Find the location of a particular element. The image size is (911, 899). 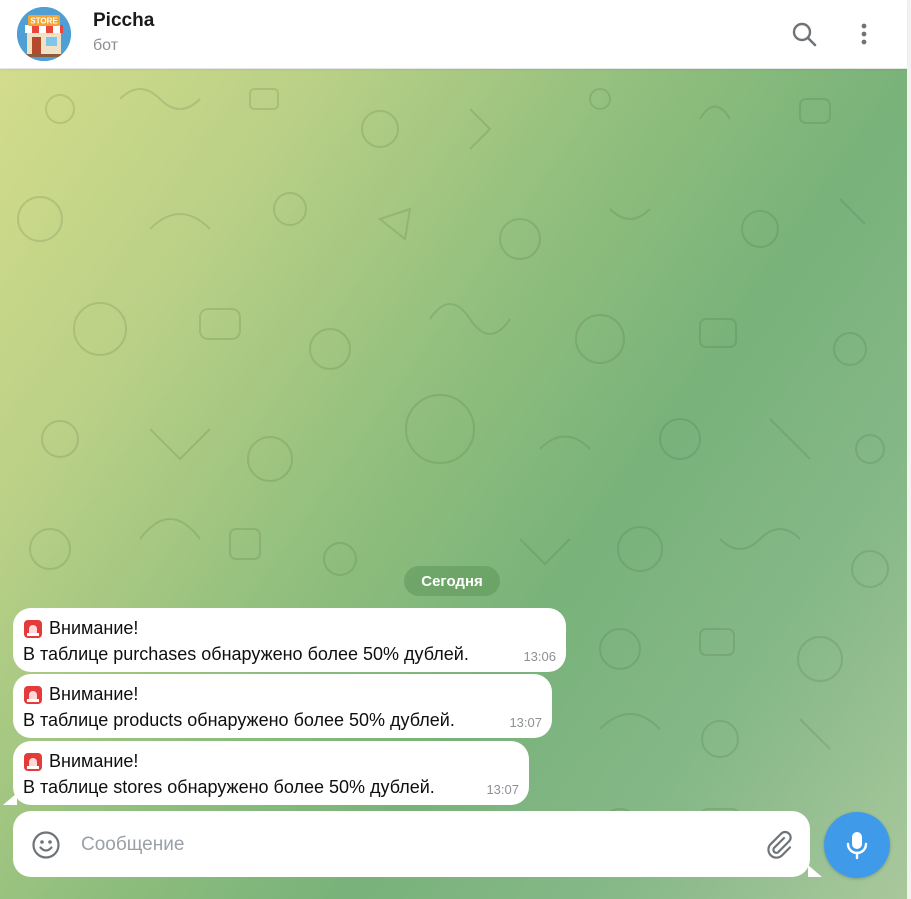

composer-tail is located at coordinates (815, 871).